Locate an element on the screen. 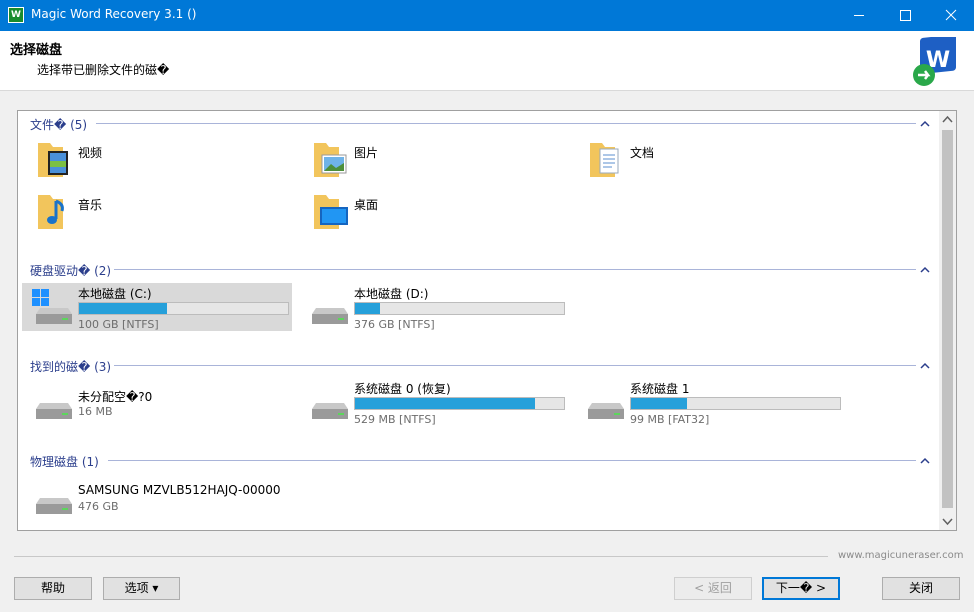  drive-name: 系统磁盘 0 (恢复) is located at coordinates (402, 389).